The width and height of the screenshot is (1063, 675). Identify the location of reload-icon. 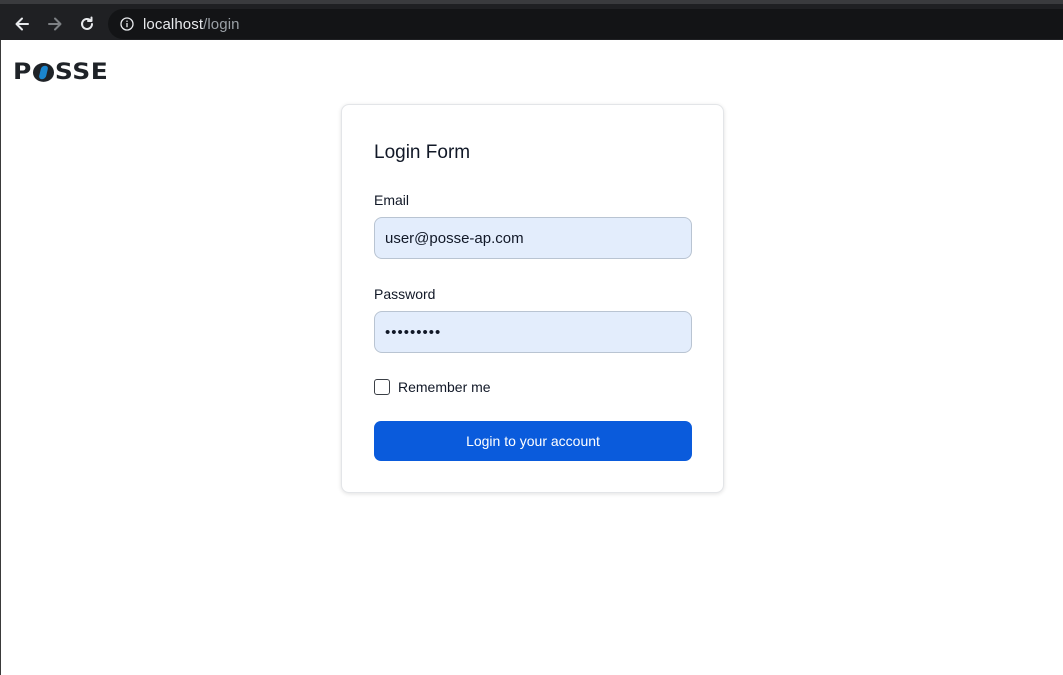
(87, 23).